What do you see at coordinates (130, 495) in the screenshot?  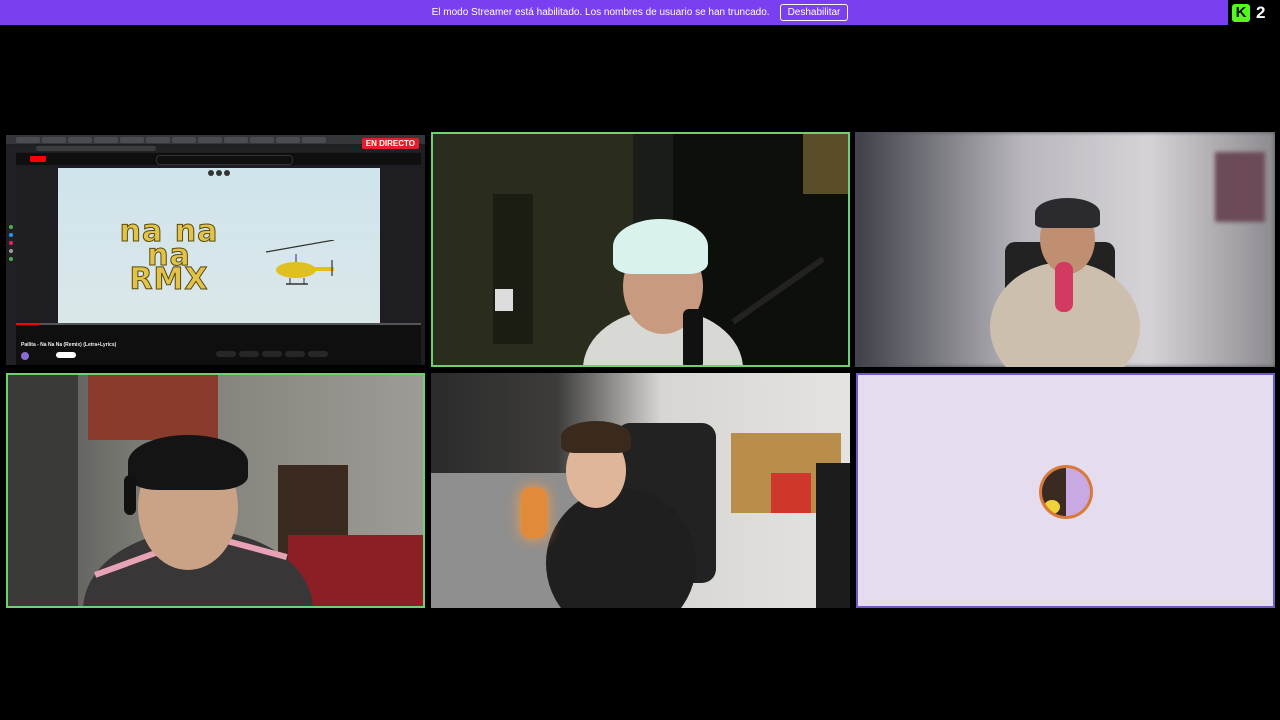 I see `headset` at bounding box center [130, 495].